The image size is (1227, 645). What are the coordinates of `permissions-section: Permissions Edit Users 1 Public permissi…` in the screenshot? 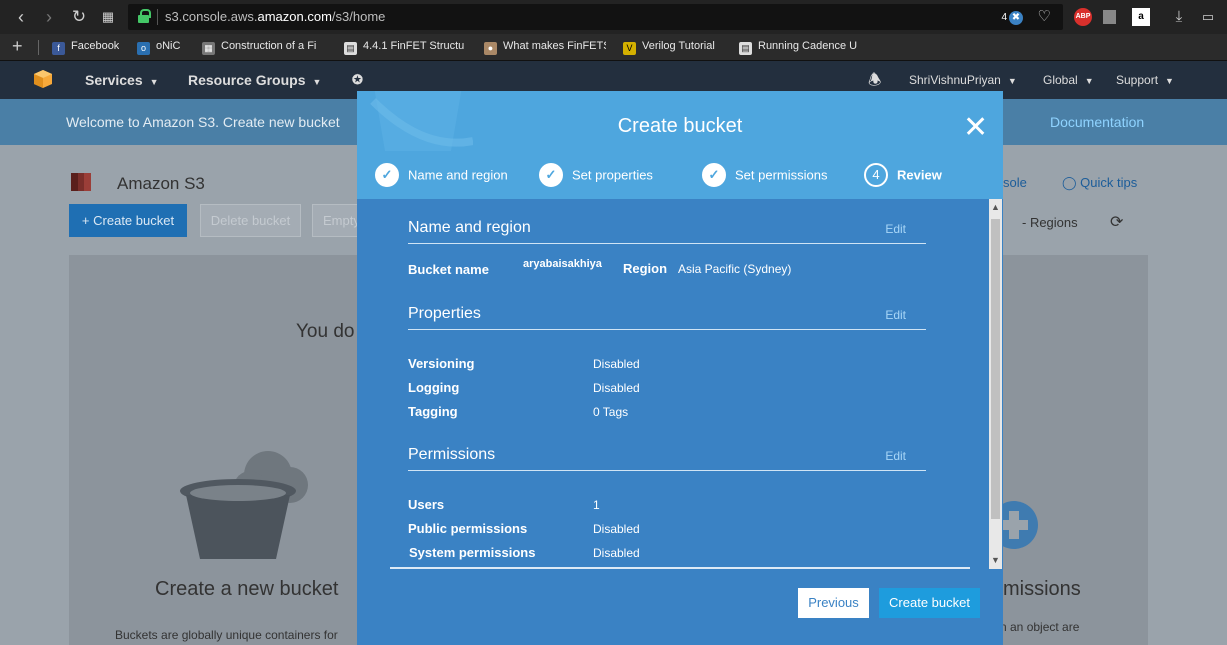 It's located at (667, 506).